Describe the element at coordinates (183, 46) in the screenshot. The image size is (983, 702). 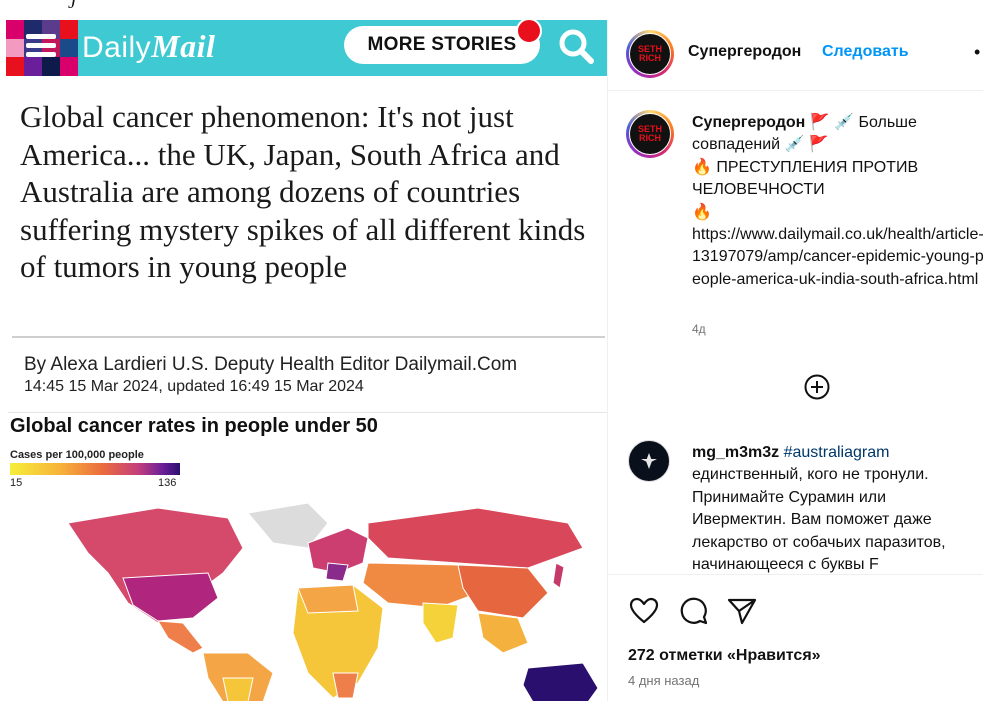
I see `logo-suffix: Mail` at that location.